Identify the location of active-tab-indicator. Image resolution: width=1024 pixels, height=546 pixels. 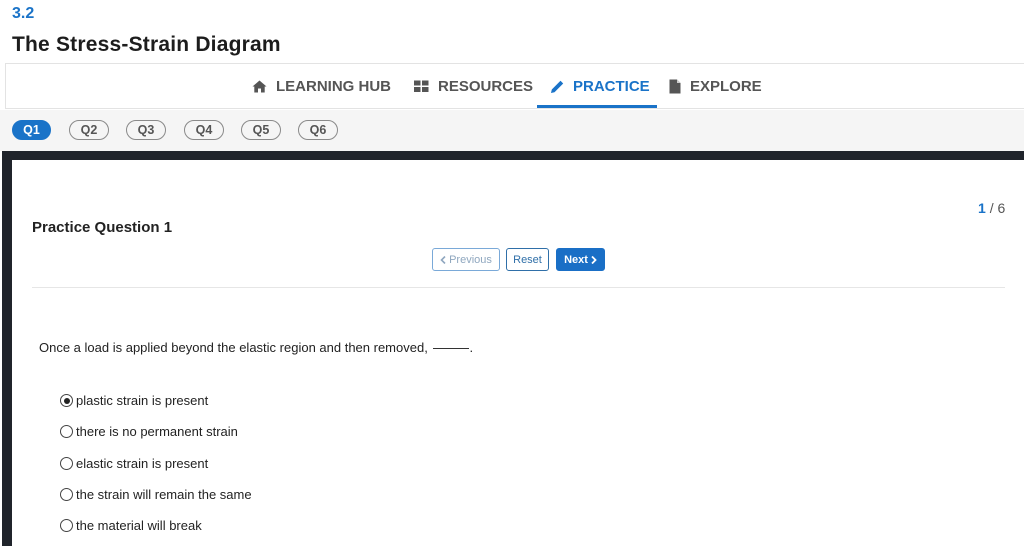
(597, 106).